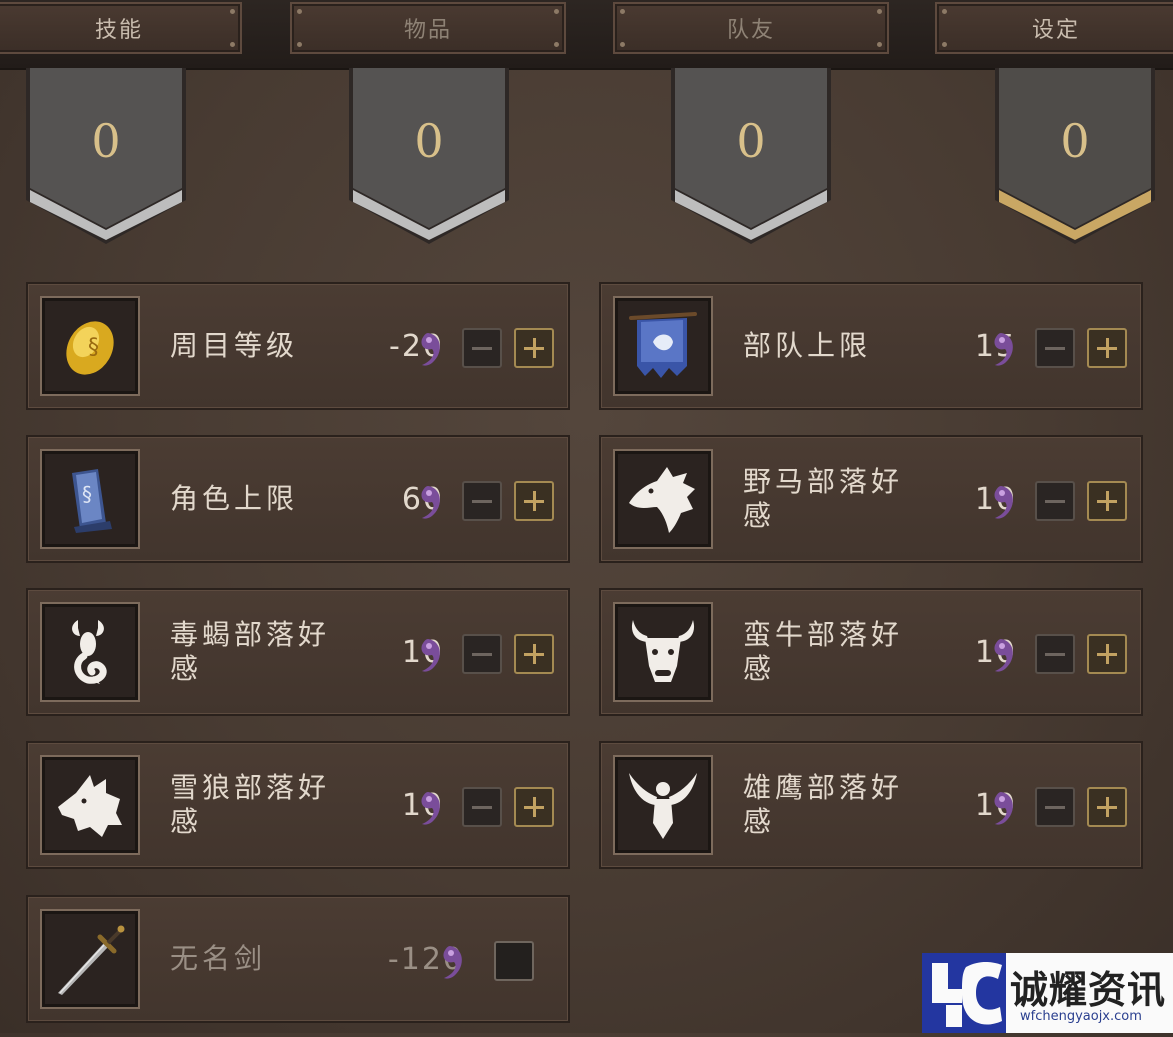 The width and height of the screenshot is (1173, 1037). I want to click on setting-row-nameless-sword: 无名剑 -120, so click(298, 959).